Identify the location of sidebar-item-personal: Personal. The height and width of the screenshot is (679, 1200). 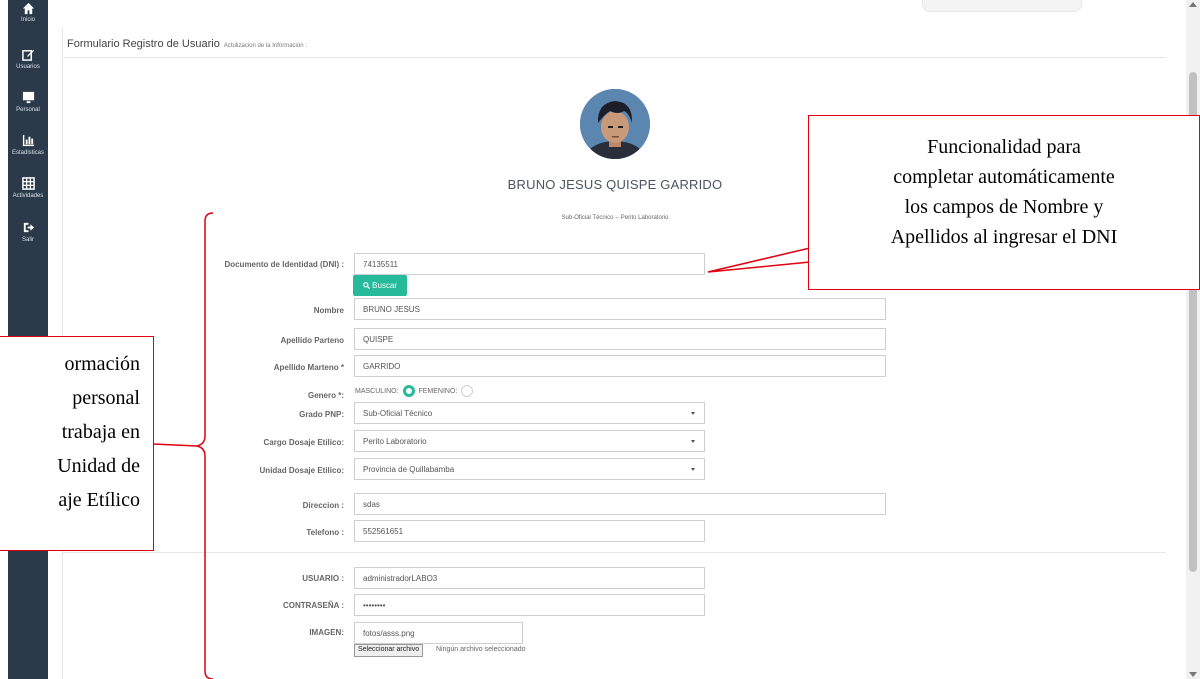
(28, 107).